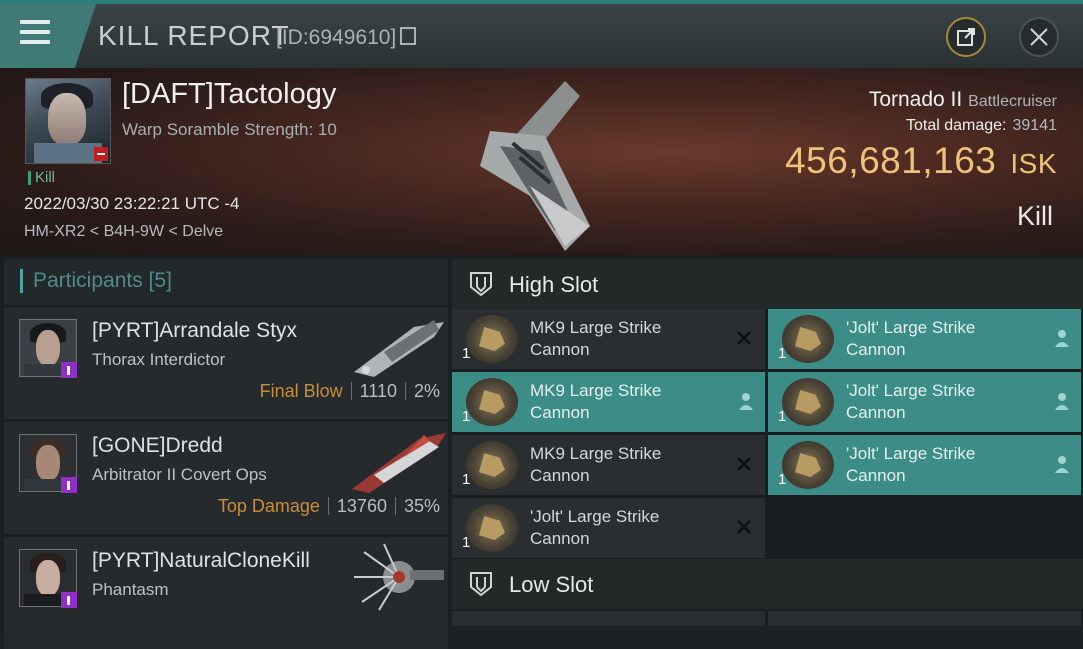 The image size is (1083, 649). What do you see at coordinates (426, 391) in the screenshot?
I see `participant-percent: 2%` at bounding box center [426, 391].